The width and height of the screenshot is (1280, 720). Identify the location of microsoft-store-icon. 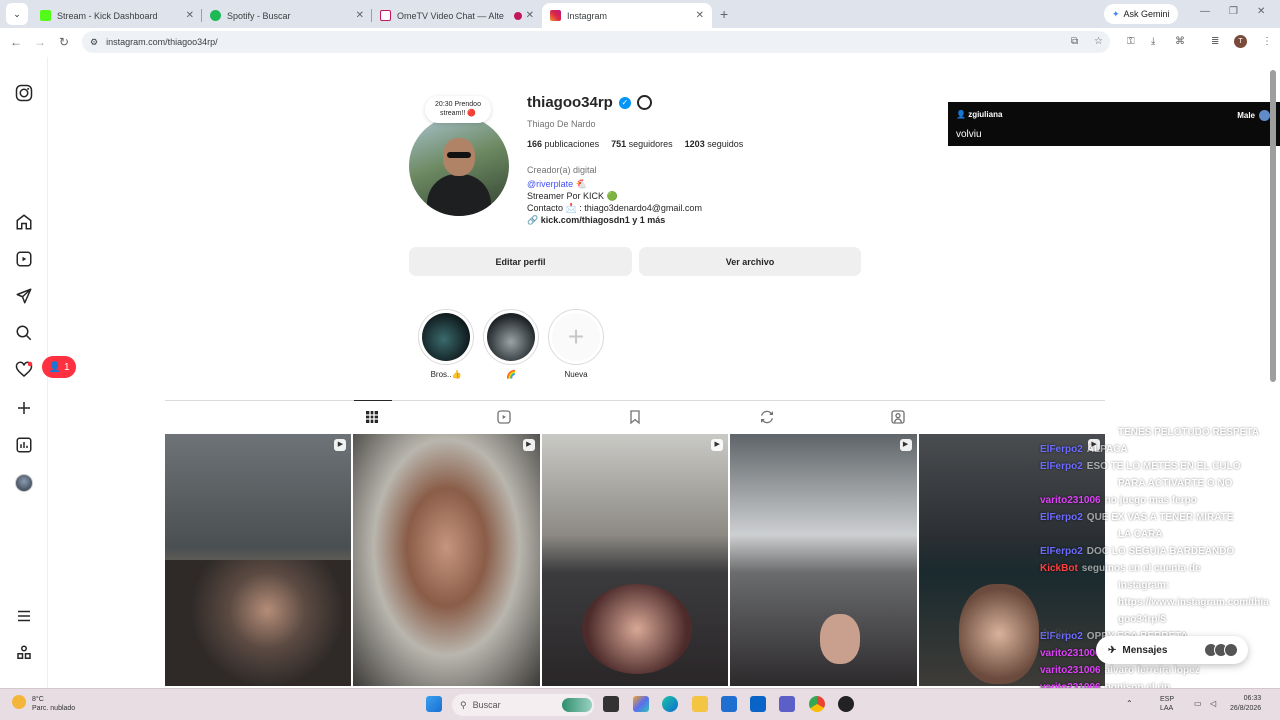
(729, 704).